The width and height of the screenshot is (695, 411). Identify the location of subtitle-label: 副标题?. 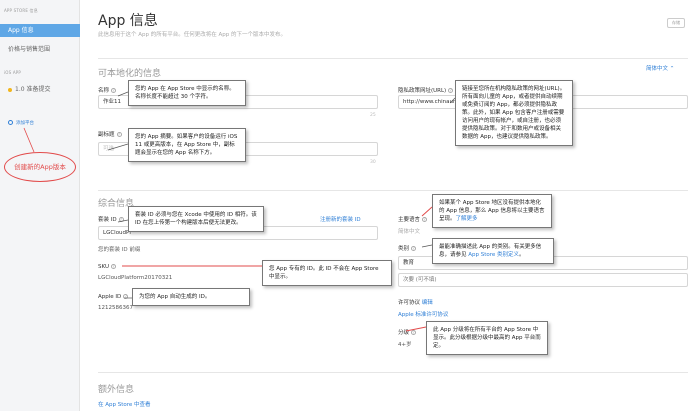
(110, 135).